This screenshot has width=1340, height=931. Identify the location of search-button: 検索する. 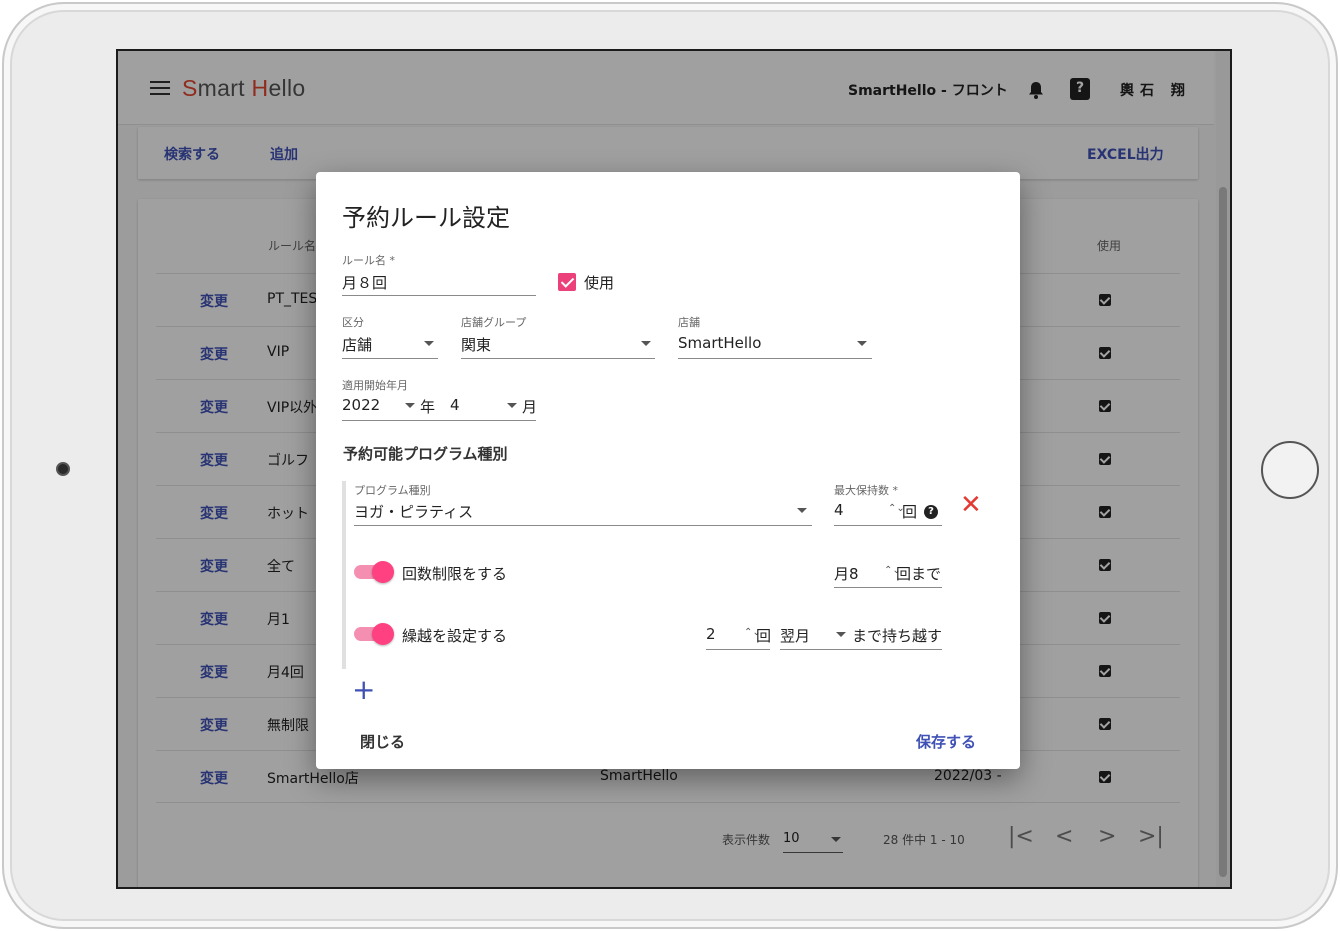
(192, 154).